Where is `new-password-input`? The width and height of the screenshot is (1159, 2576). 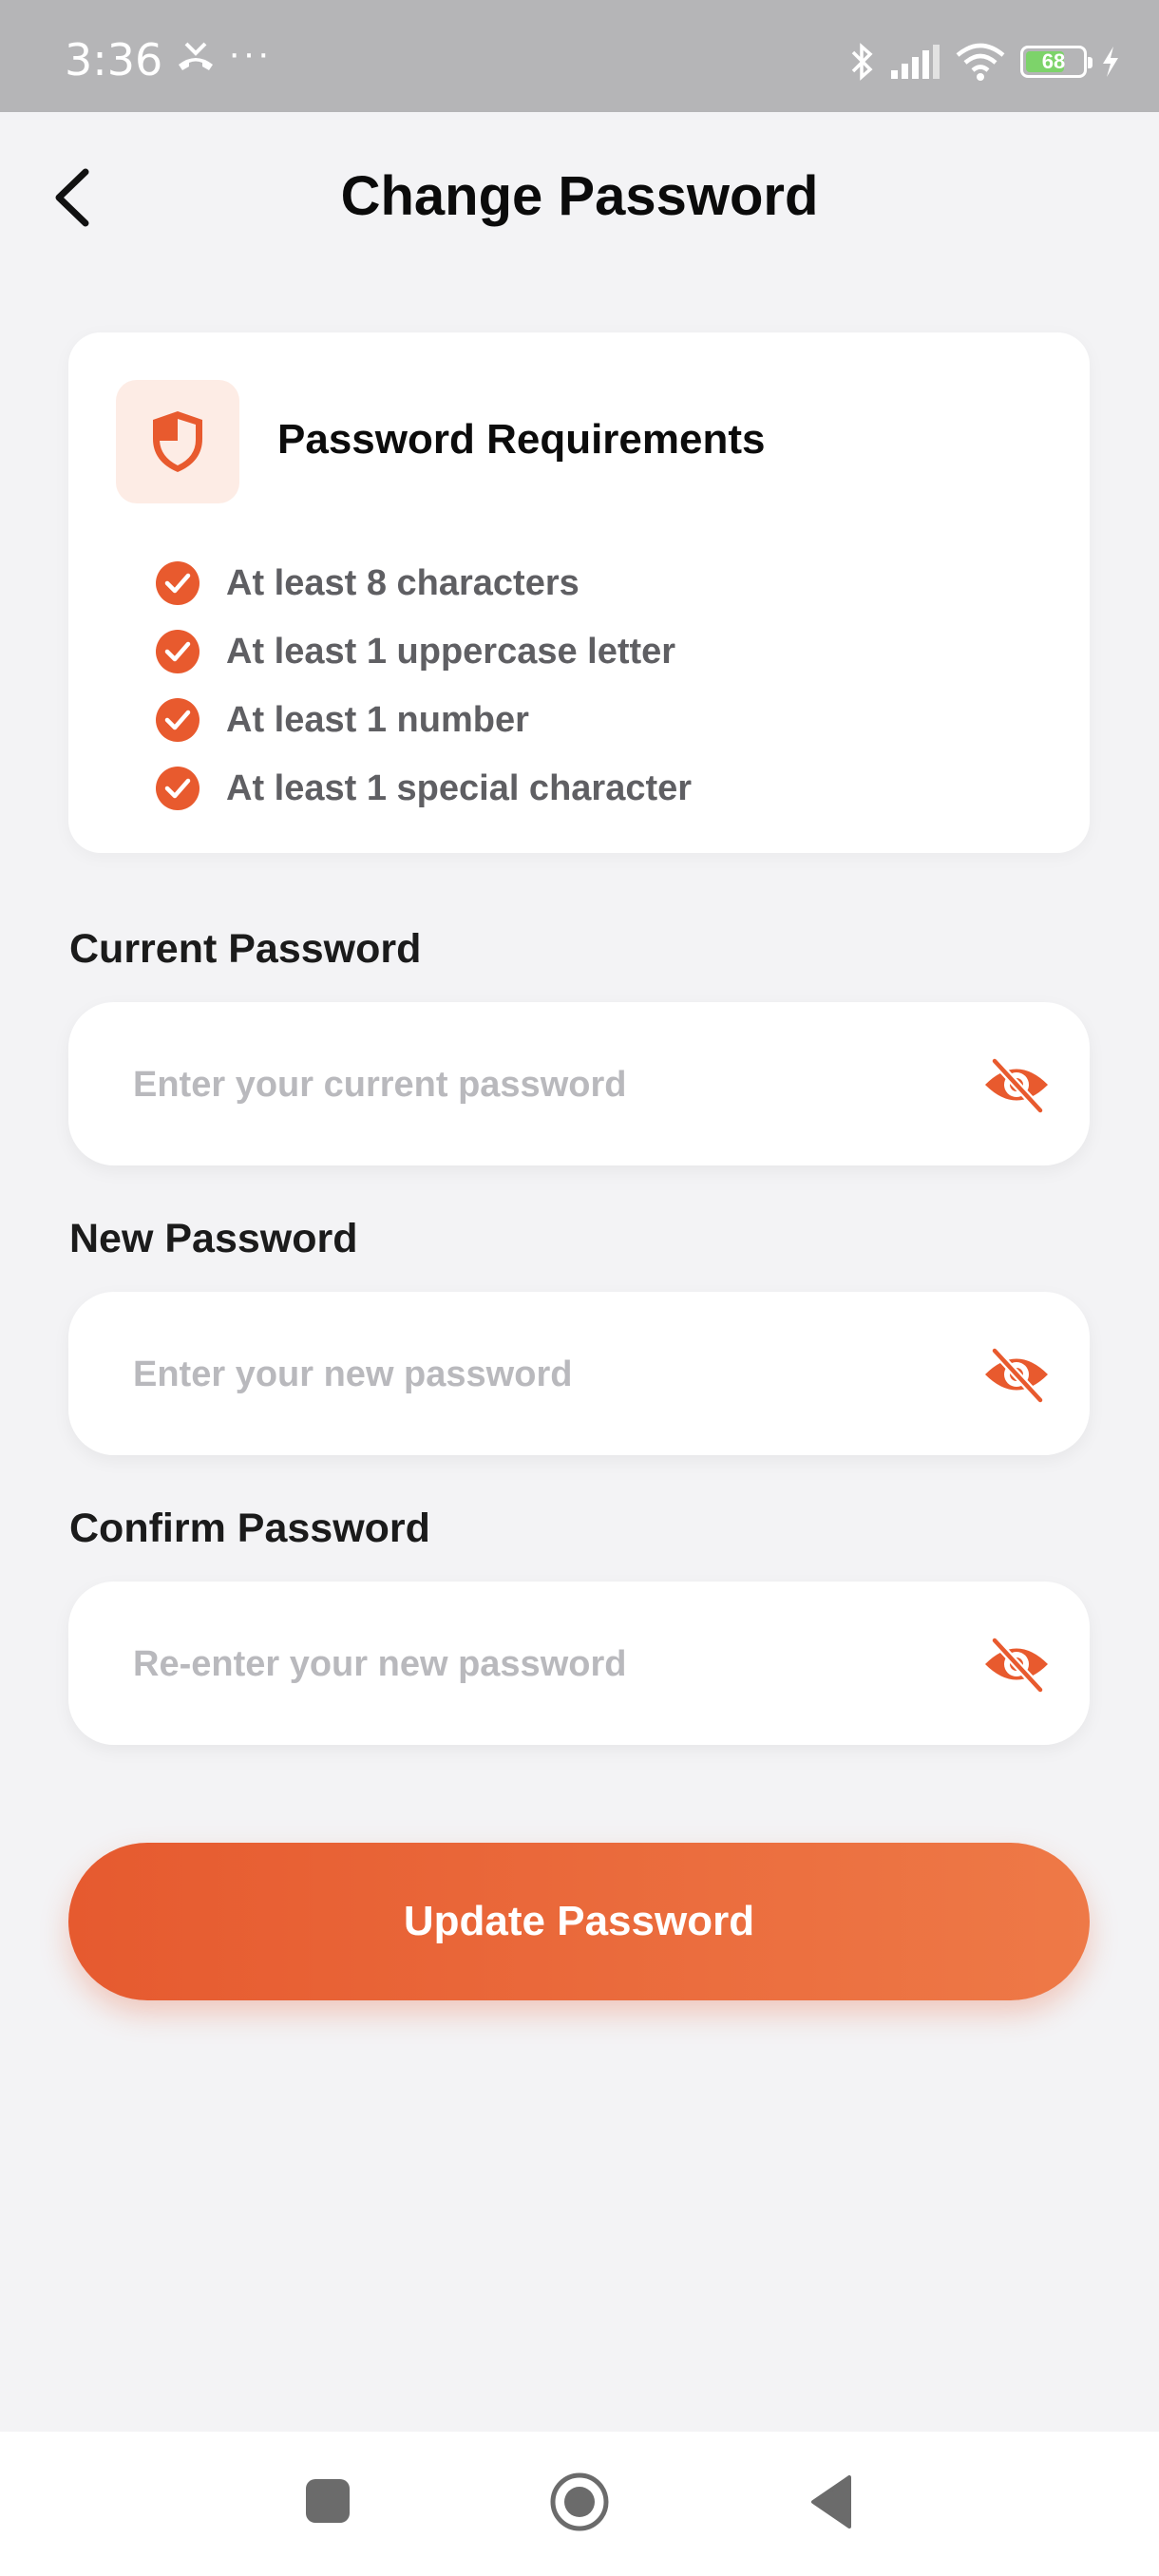 new-password-input is located at coordinates (551, 1374).